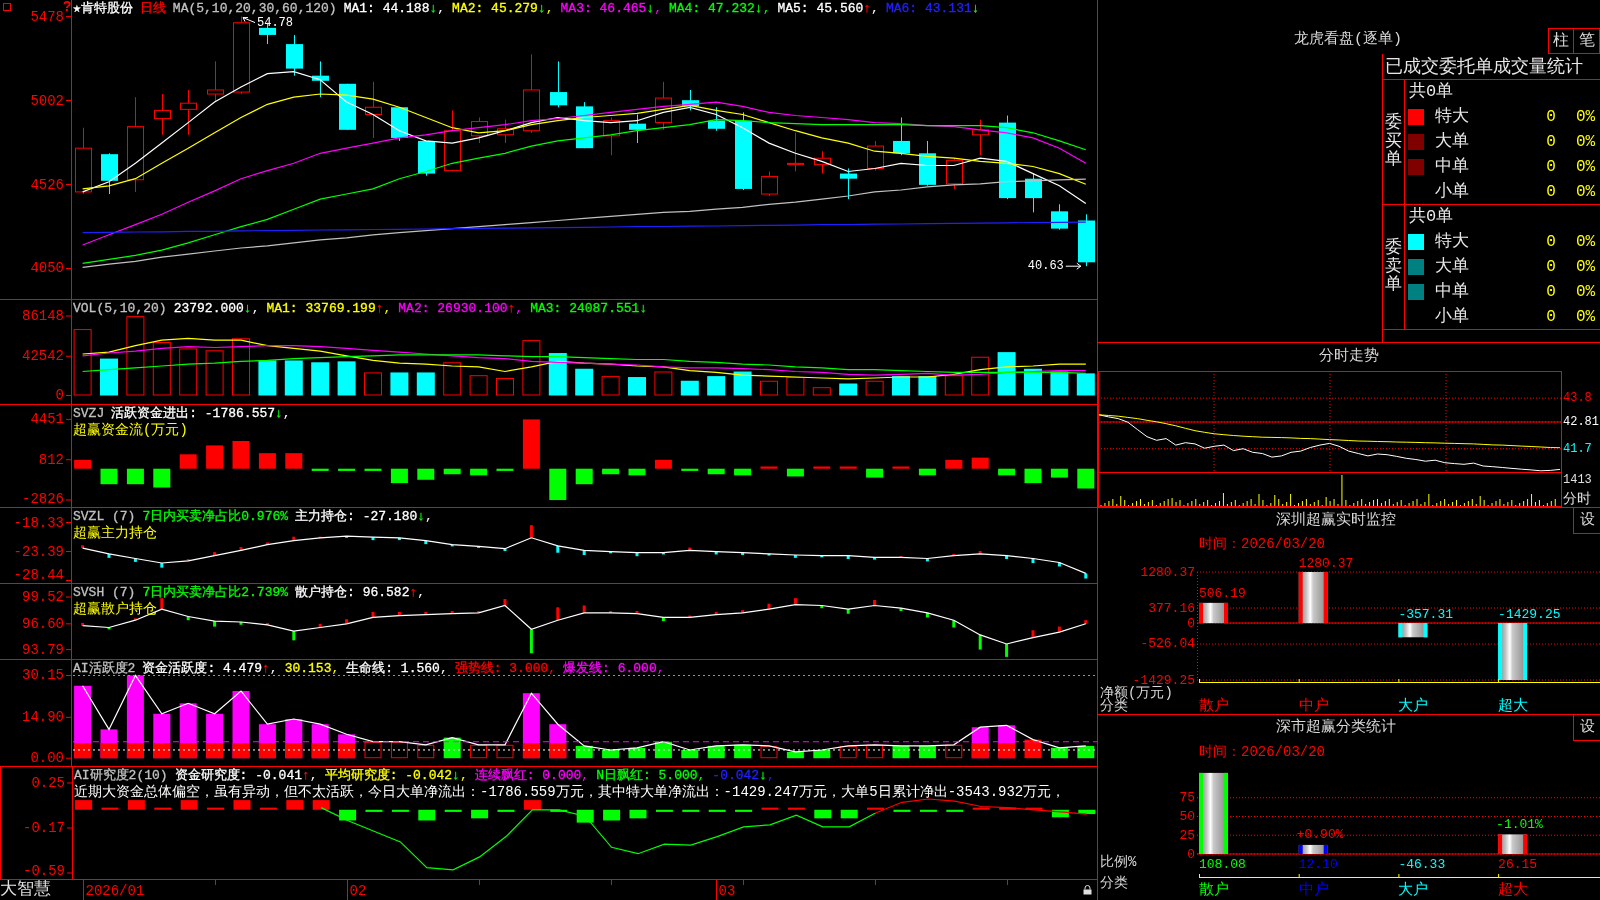 This screenshot has width=1600, height=900. What do you see at coordinates (1577, 448) in the screenshot?
I see `axis-tick-label: 41.7` at bounding box center [1577, 448].